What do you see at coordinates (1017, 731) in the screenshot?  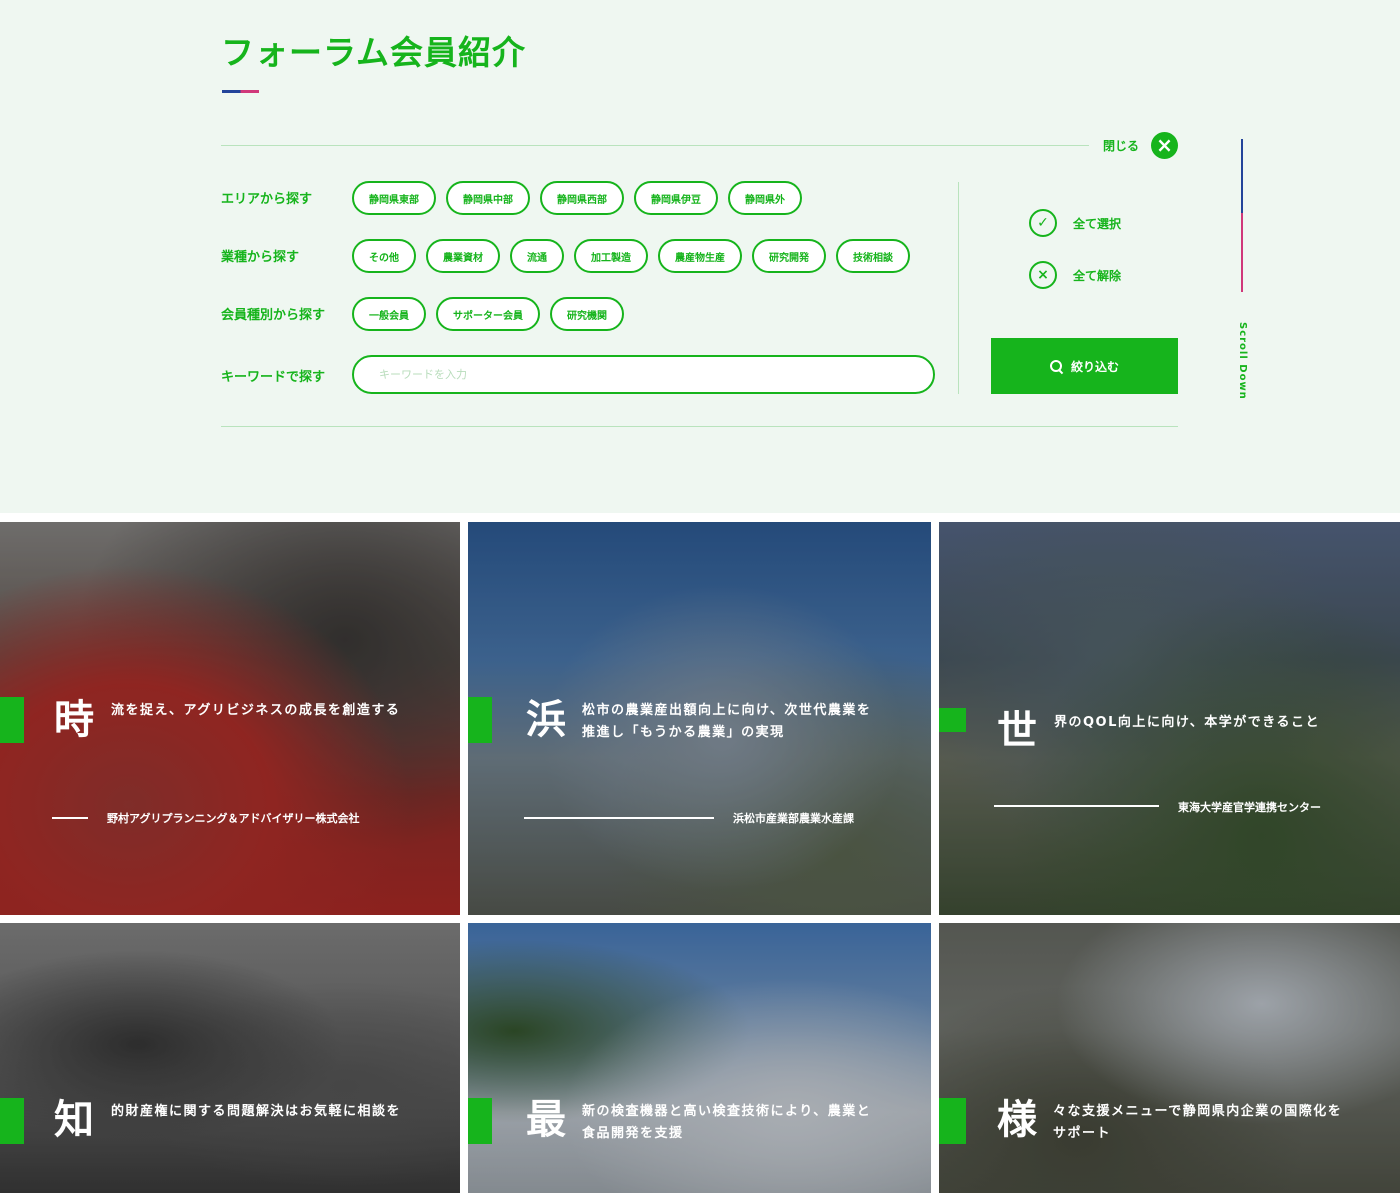 I see `card-initial: 世` at bounding box center [1017, 731].